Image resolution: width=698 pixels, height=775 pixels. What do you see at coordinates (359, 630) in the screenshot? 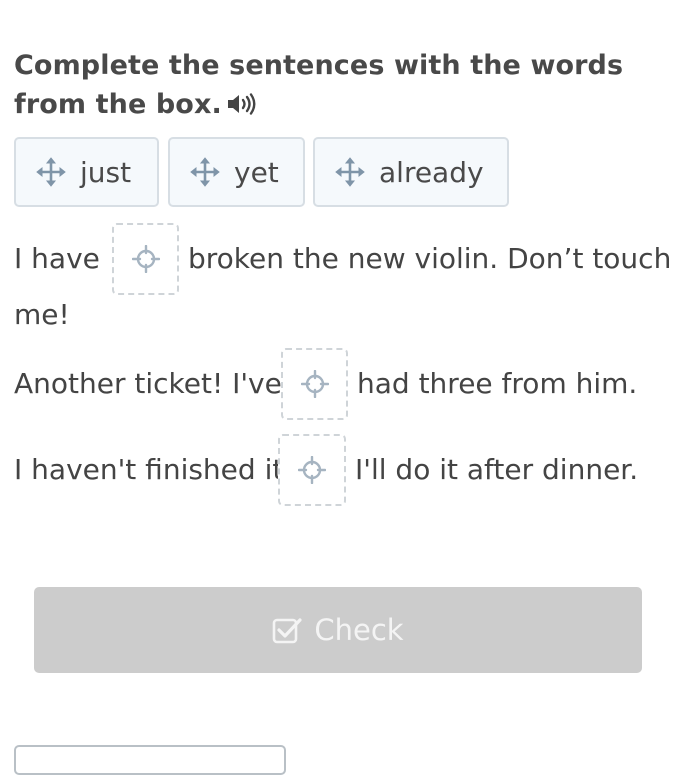
I see `check-button-label: Check` at bounding box center [359, 630].